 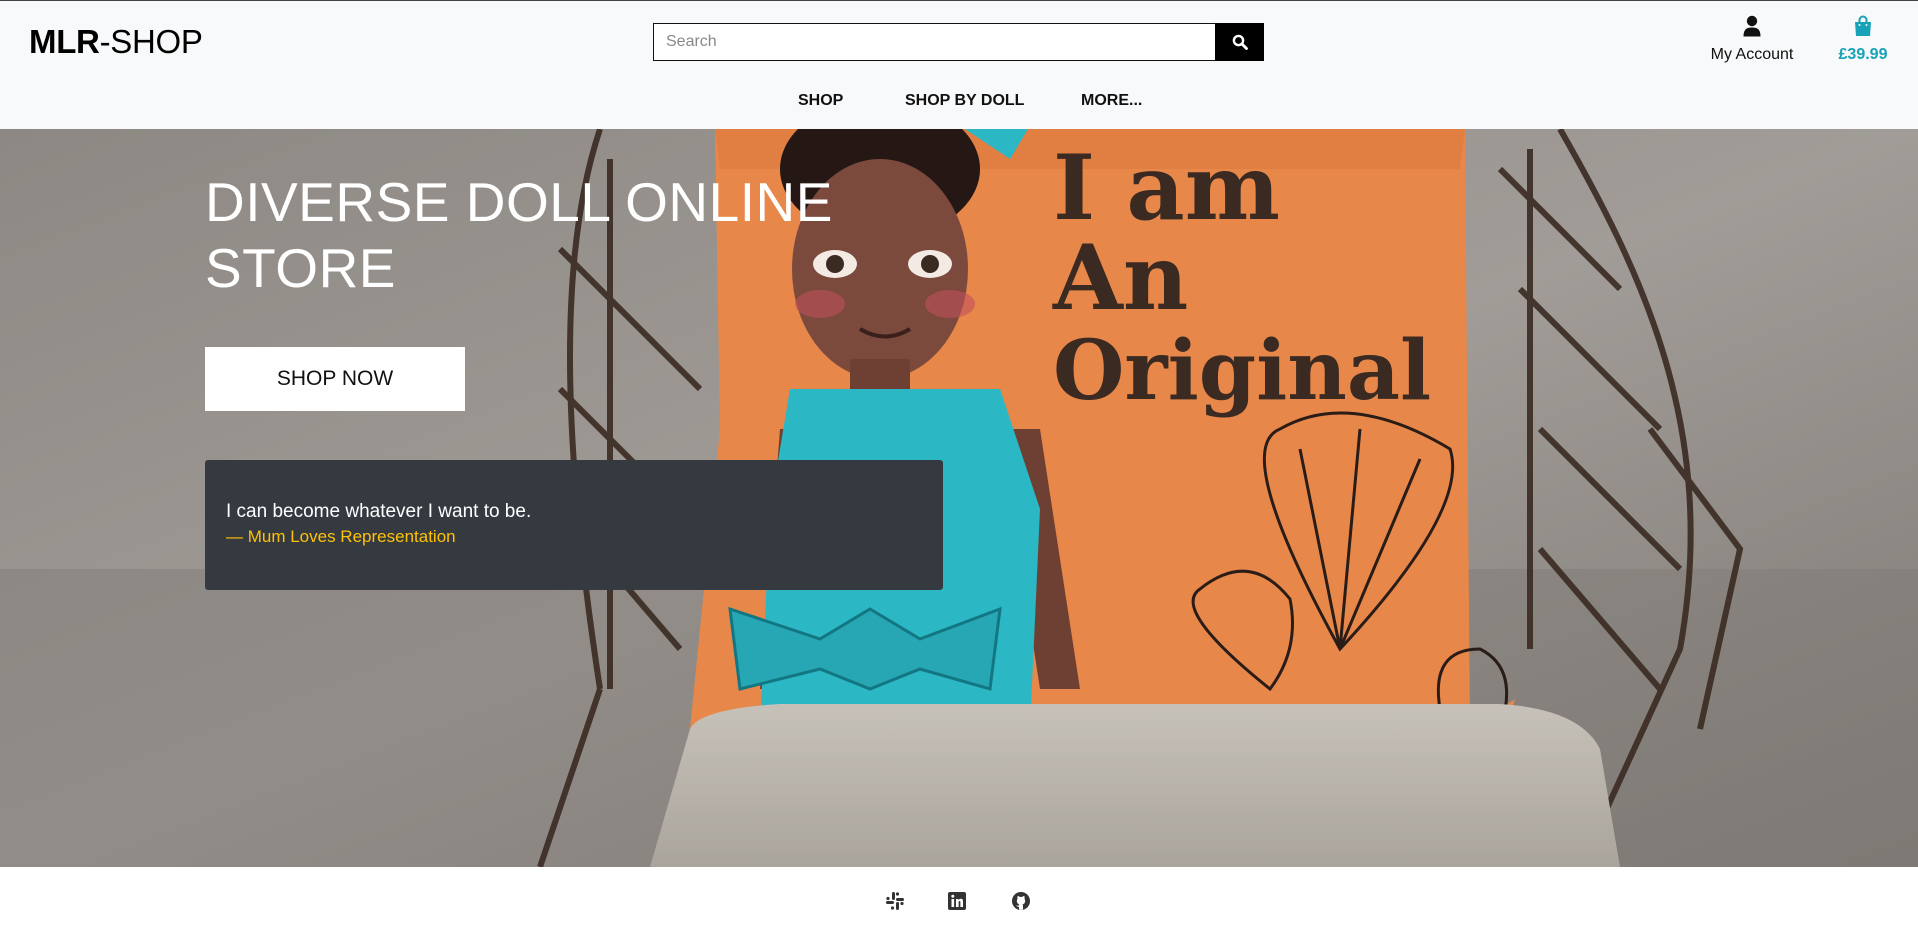 I want to click on search-button, so click(x=1239, y=42).